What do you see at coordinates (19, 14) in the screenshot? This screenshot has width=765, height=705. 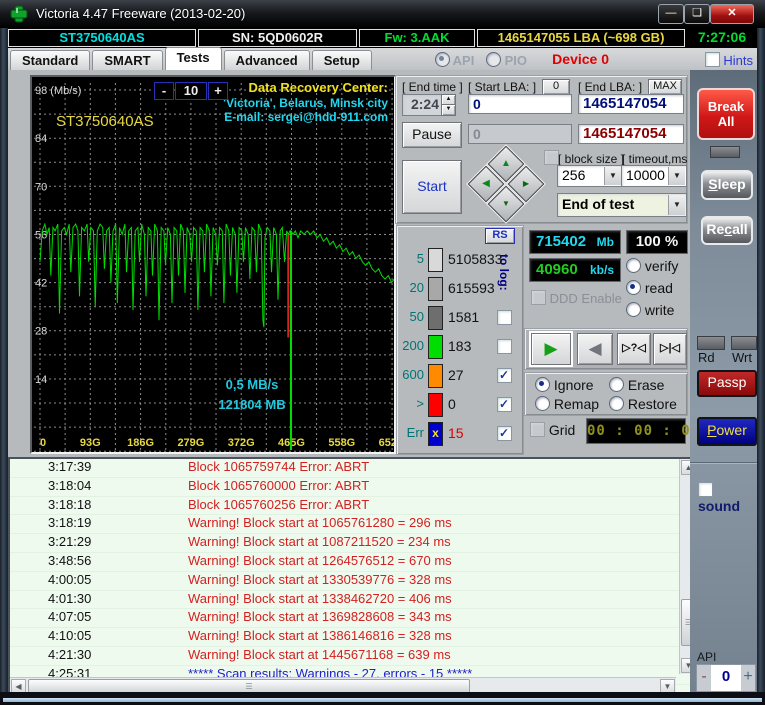 I see `app-icon` at bounding box center [19, 14].